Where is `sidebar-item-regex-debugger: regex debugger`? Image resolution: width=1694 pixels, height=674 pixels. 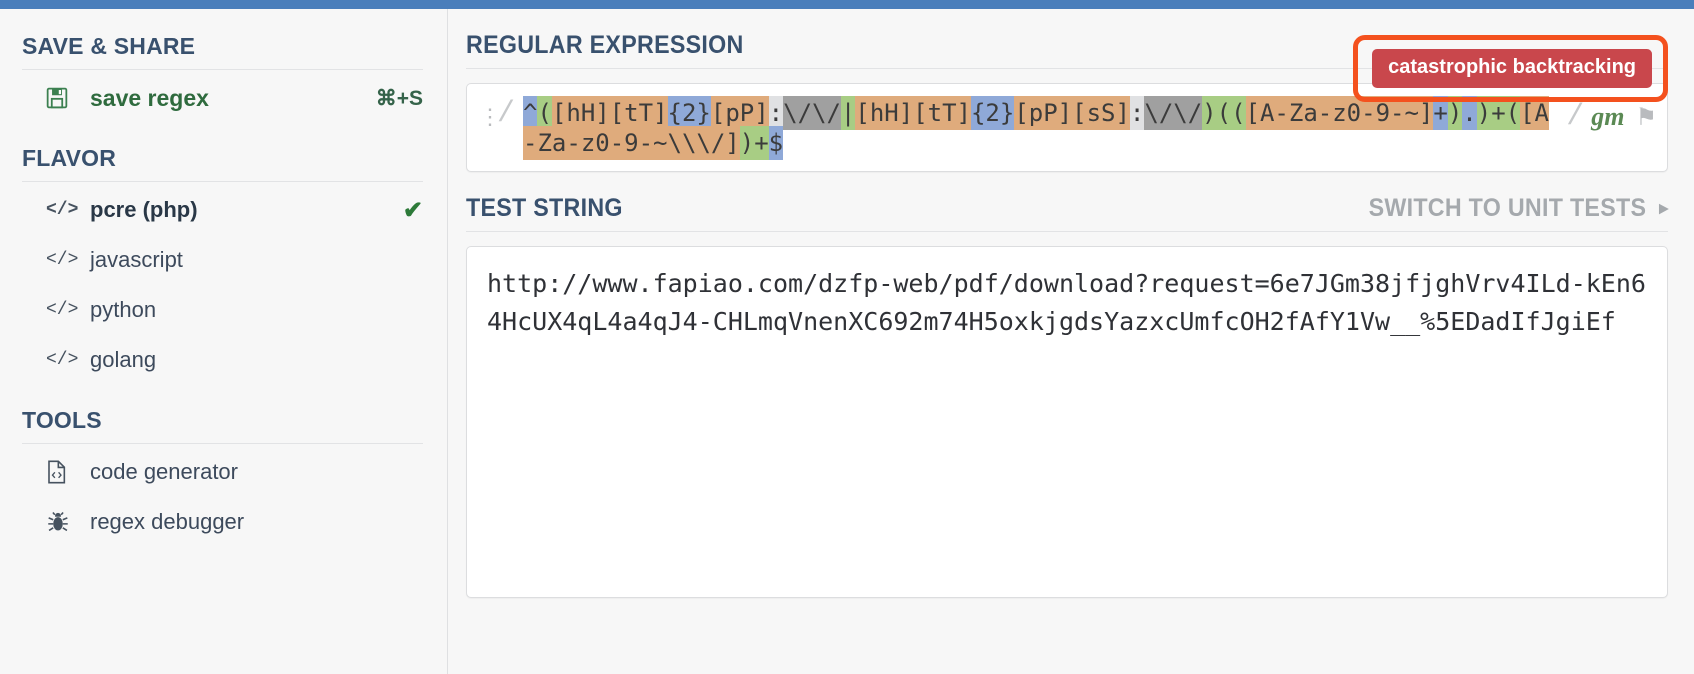
sidebar-item-regex-debugger: regex debugger is located at coordinates (222, 522).